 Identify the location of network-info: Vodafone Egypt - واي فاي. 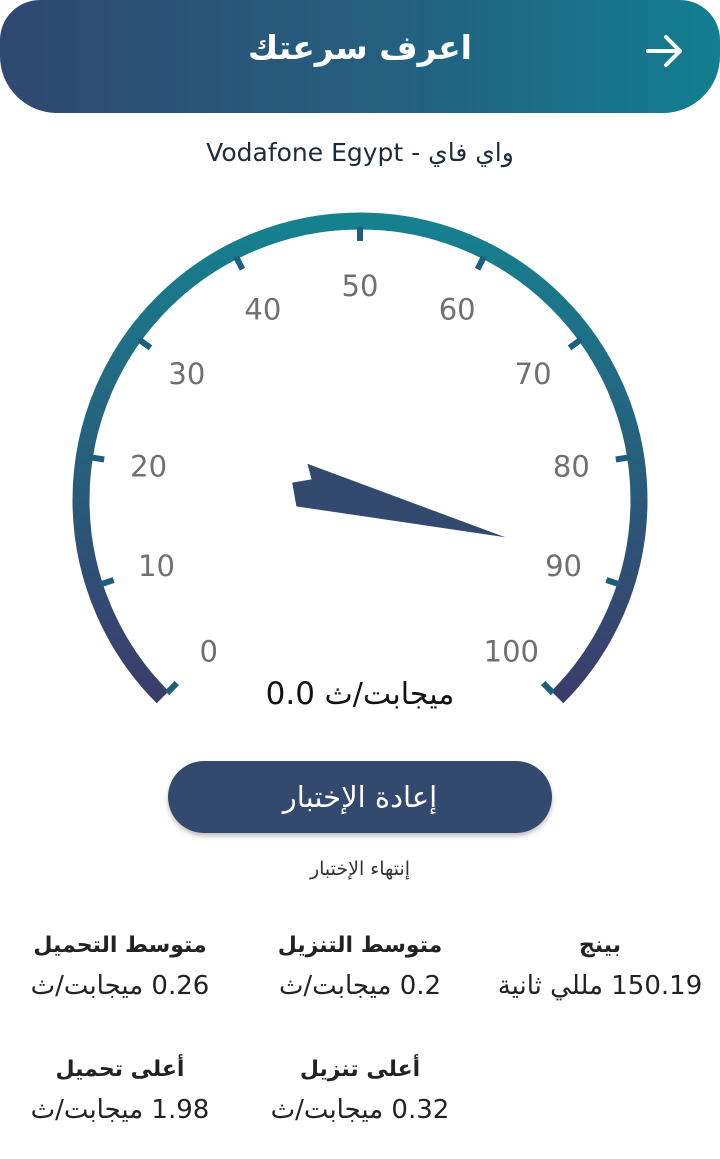
(360, 152).